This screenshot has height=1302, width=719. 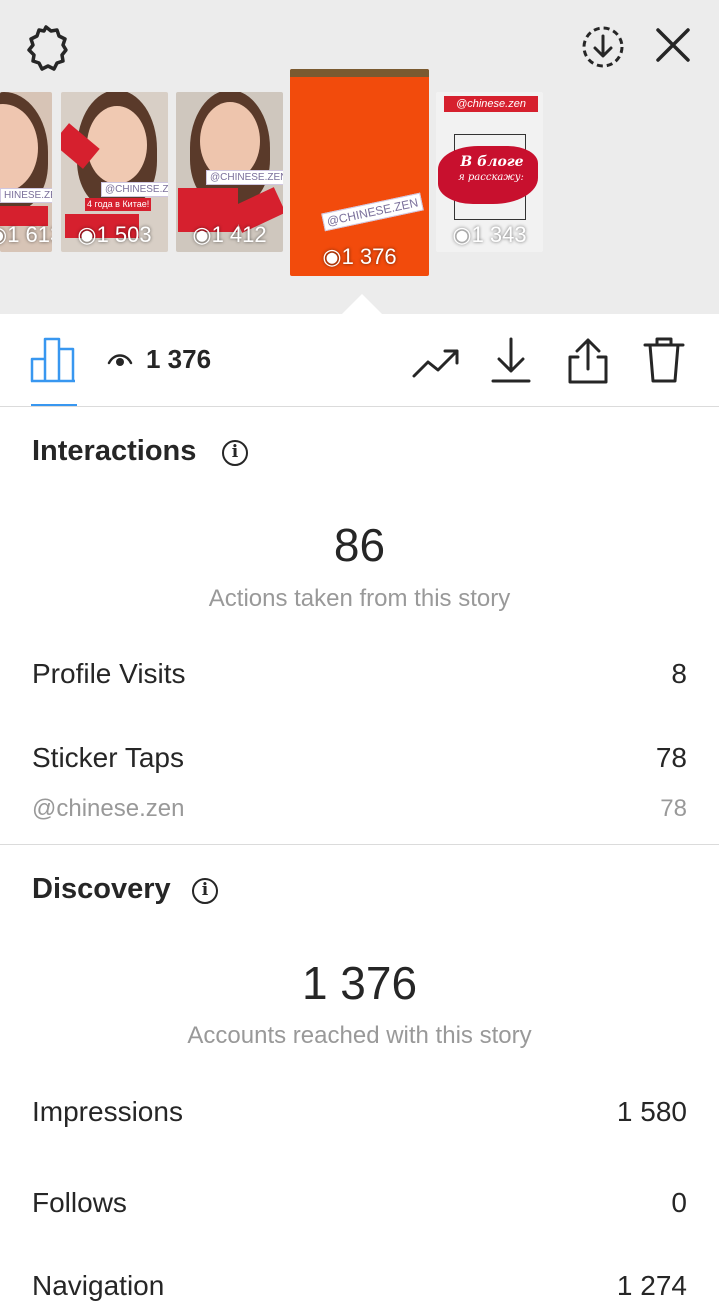 What do you see at coordinates (109, 673) in the screenshot?
I see `metric-label-profile-visits: Profile Visits` at bounding box center [109, 673].